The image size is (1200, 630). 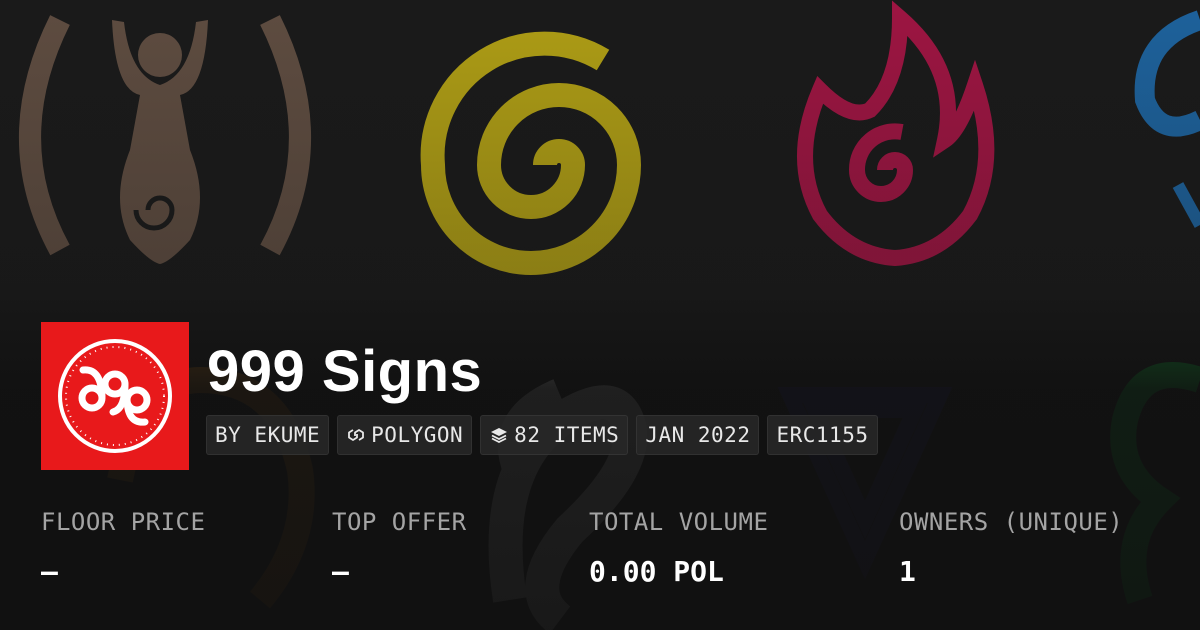 I want to click on token-standard-badge: ERC1155, so click(x=822, y=435).